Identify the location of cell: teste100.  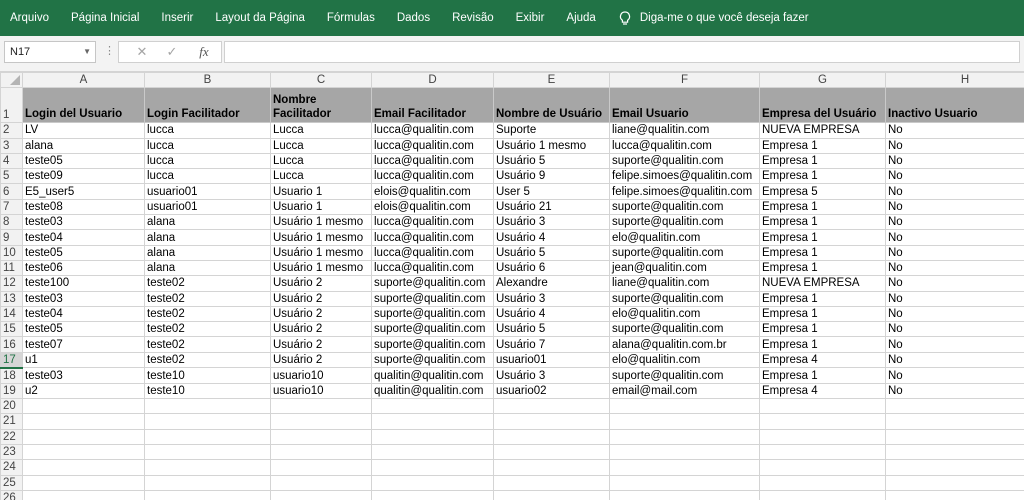
(83, 283).